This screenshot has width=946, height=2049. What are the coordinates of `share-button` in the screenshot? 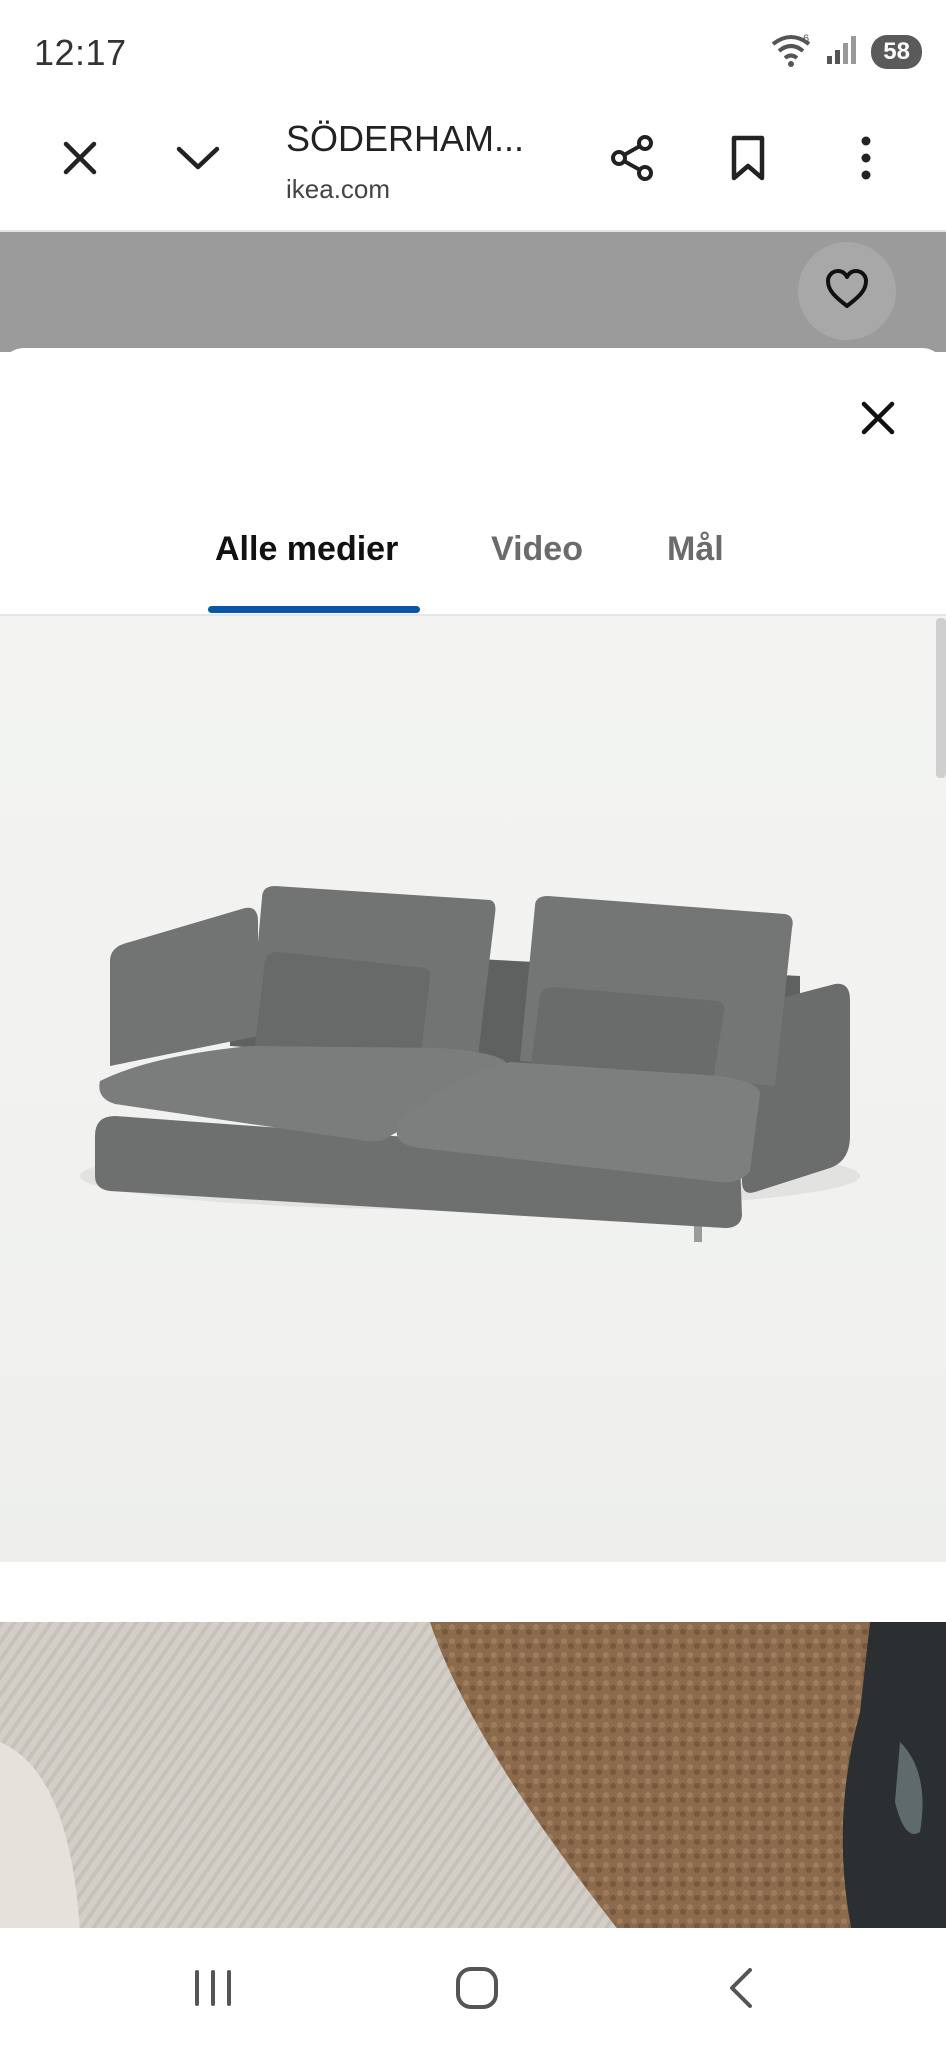 It's located at (632, 160).